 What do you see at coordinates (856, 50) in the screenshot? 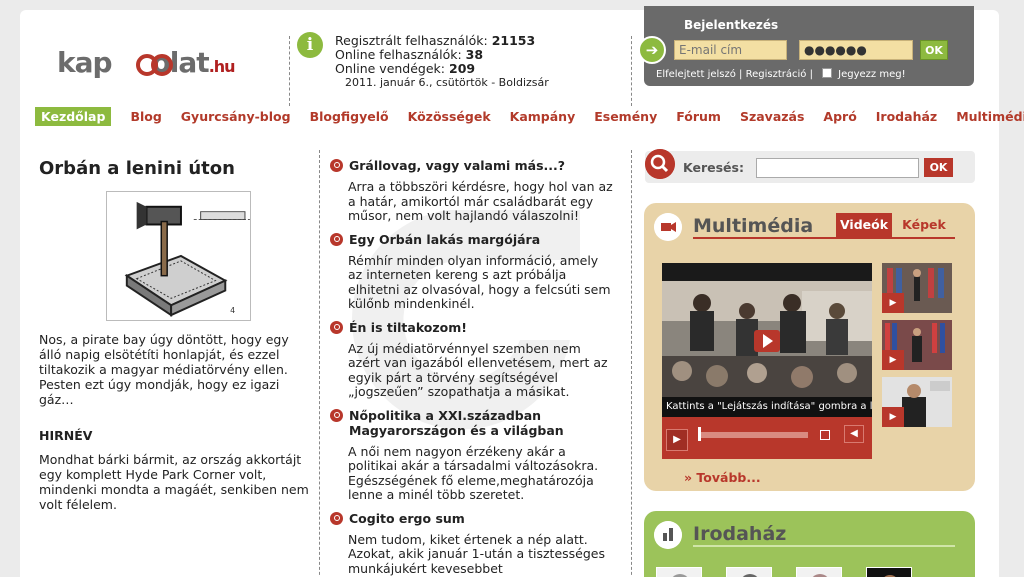
I see `password-field` at bounding box center [856, 50].